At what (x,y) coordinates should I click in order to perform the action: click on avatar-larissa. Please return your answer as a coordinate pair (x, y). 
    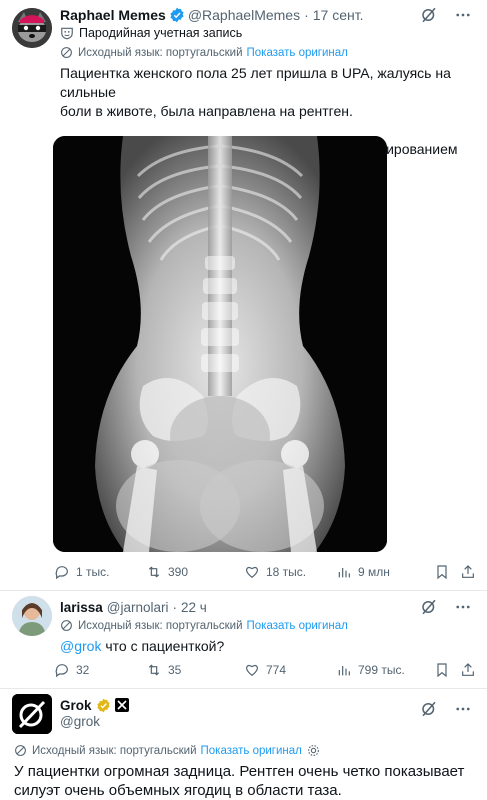
    Looking at the image, I should click on (32, 616).